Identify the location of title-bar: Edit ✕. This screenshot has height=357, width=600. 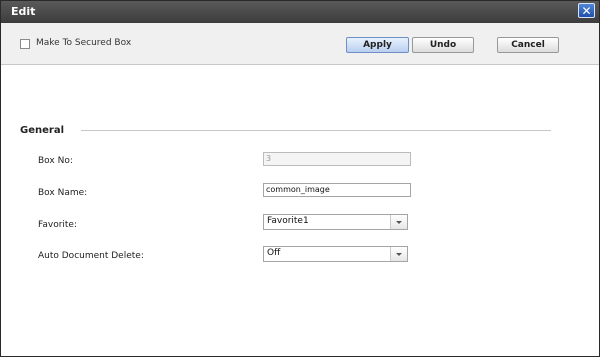
(300, 12).